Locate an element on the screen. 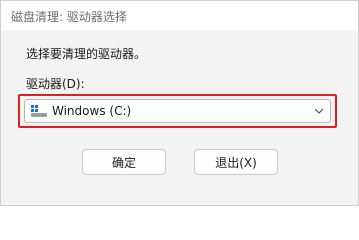 This screenshot has width=359, height=240. drive-label: 驱动器(D): is located at coordinates (55, 84).